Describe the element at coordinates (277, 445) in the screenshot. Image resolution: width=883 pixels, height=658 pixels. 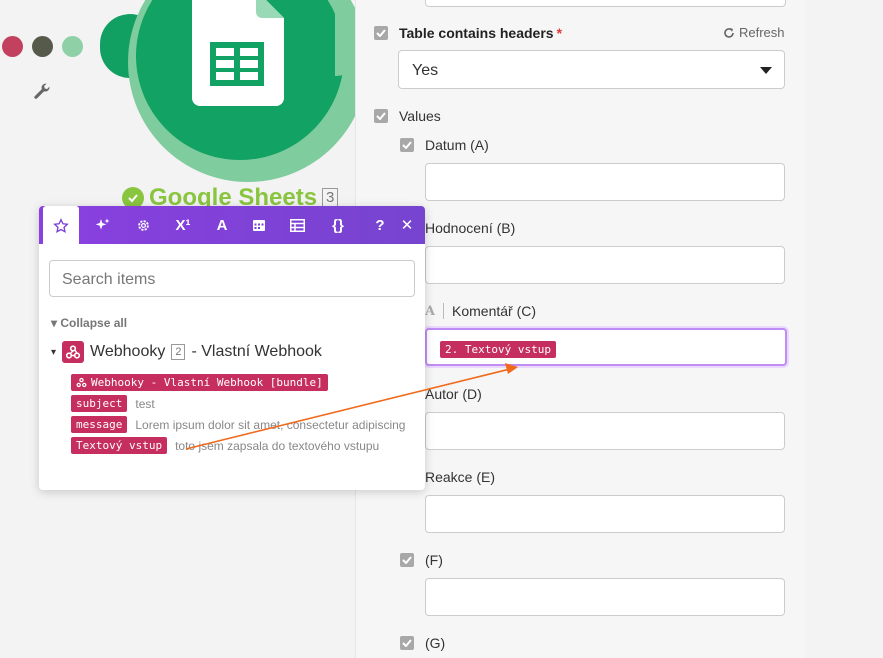
I see `item-value: toto jsem zapsala do textového vstupu` at that location.